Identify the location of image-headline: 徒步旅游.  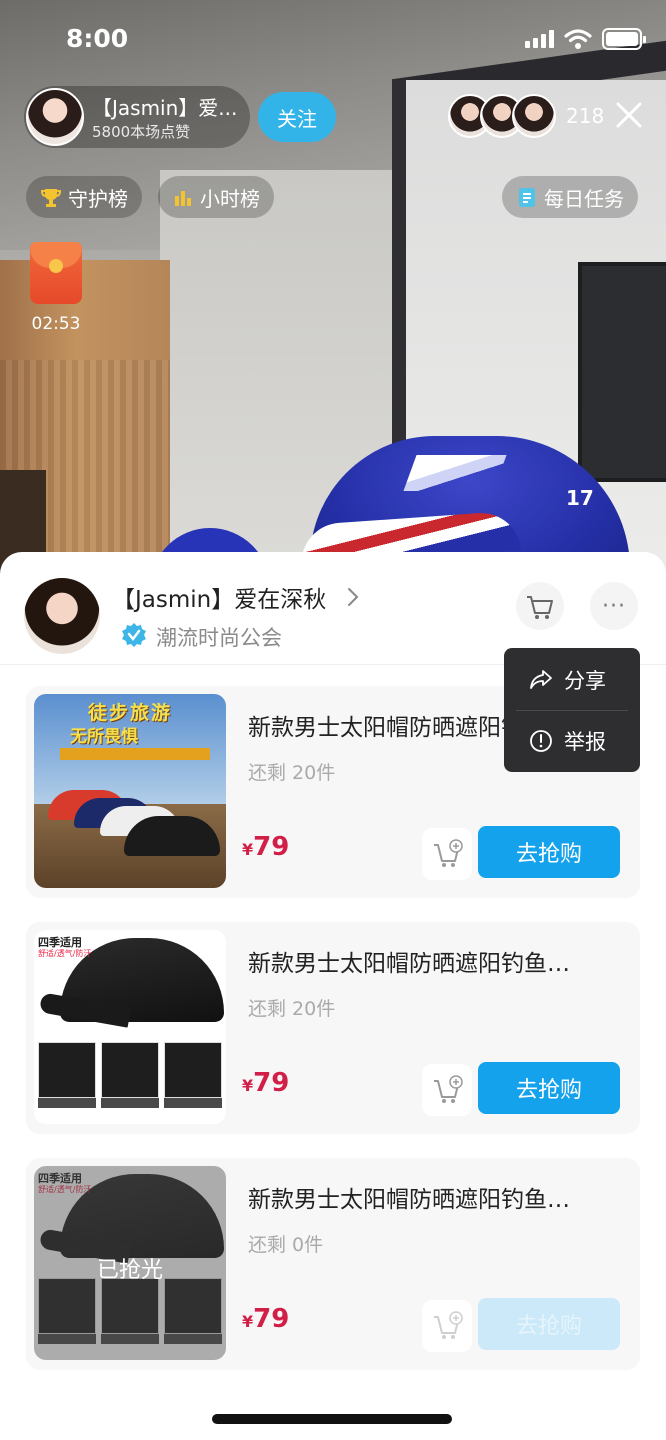
(129, 713).